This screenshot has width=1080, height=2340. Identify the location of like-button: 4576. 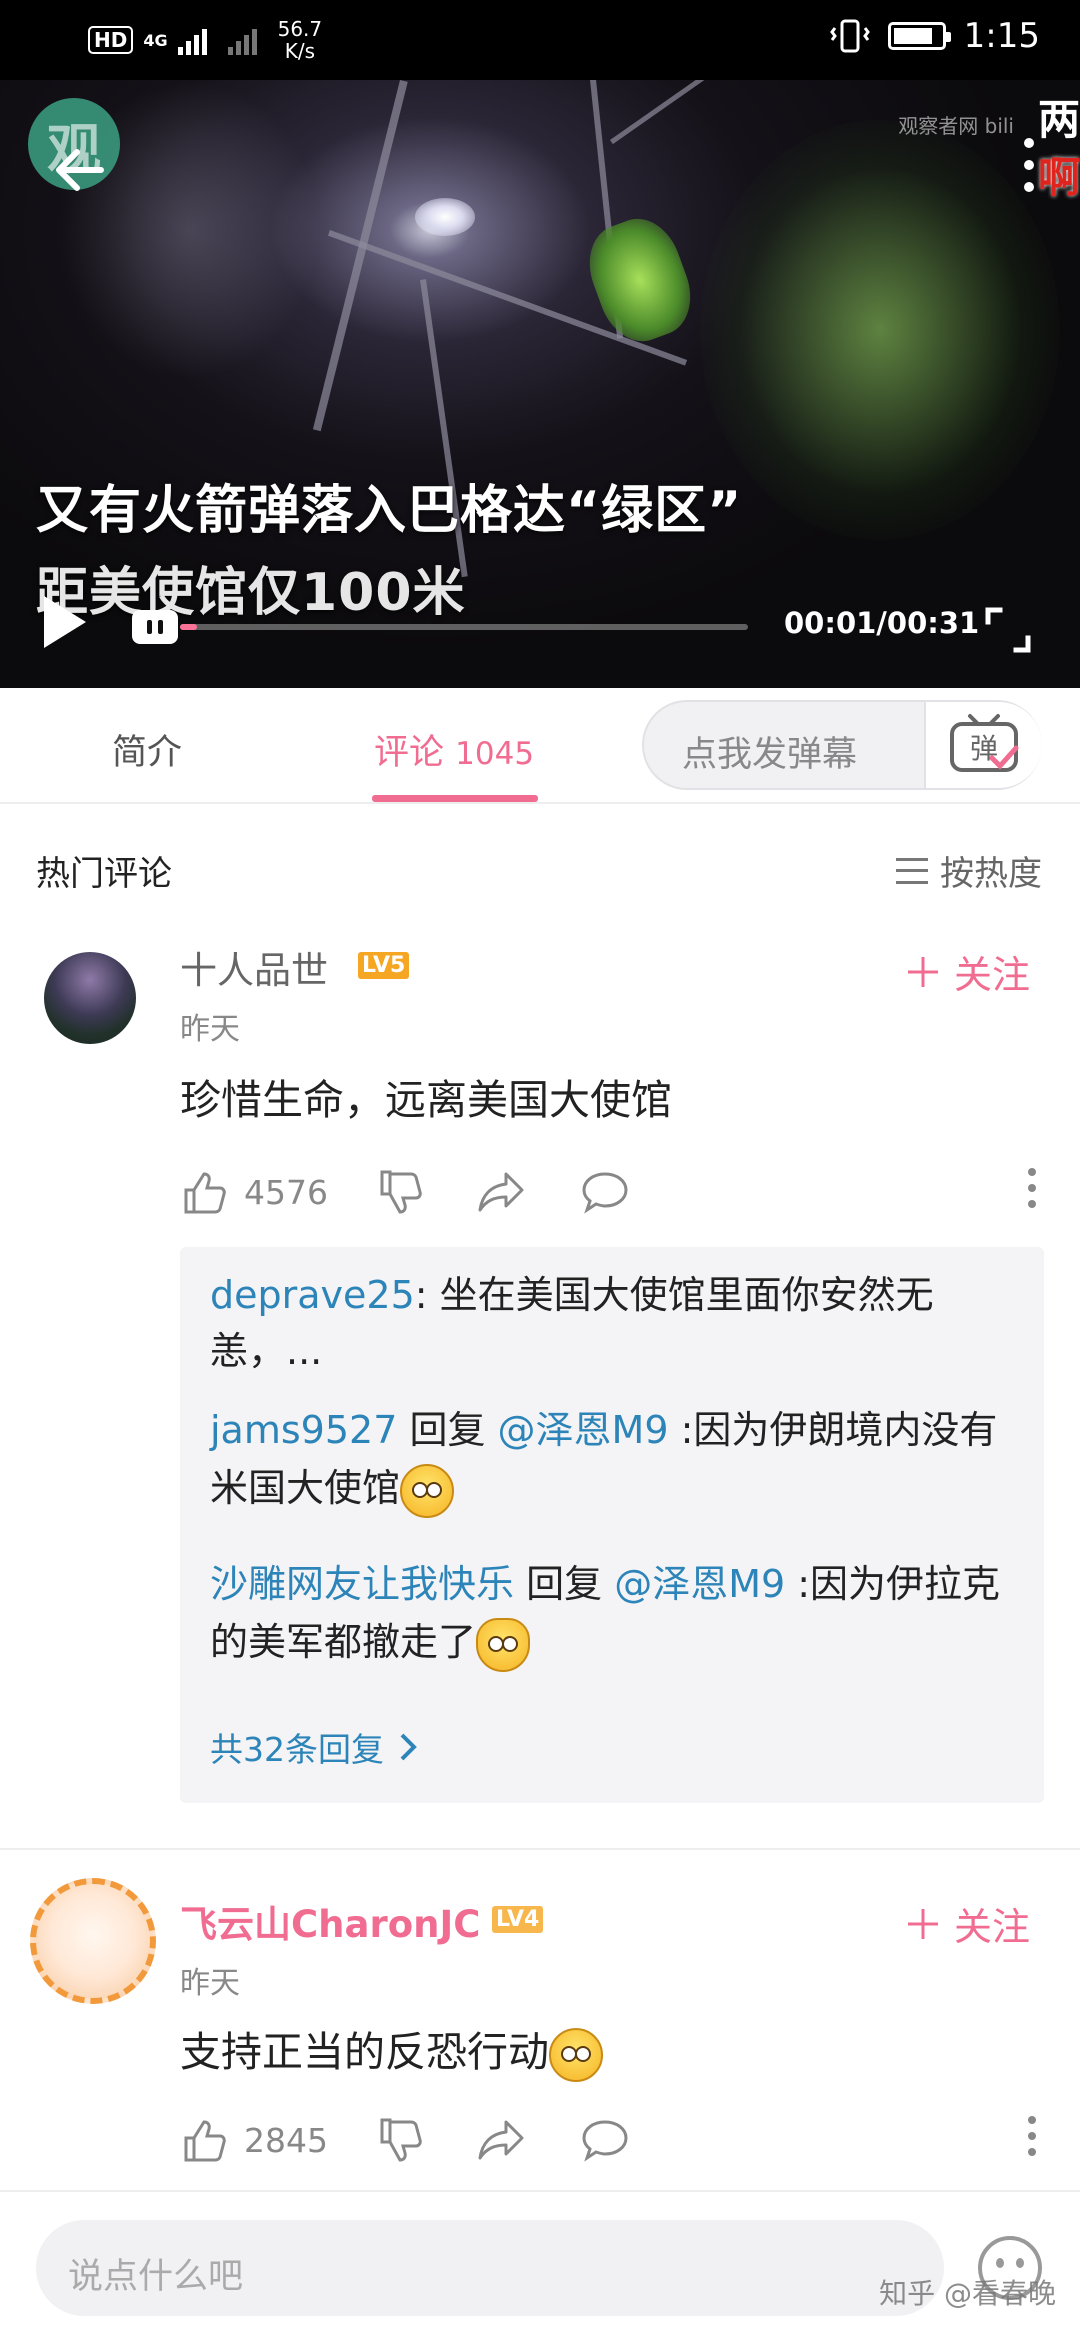
(254, 1192).